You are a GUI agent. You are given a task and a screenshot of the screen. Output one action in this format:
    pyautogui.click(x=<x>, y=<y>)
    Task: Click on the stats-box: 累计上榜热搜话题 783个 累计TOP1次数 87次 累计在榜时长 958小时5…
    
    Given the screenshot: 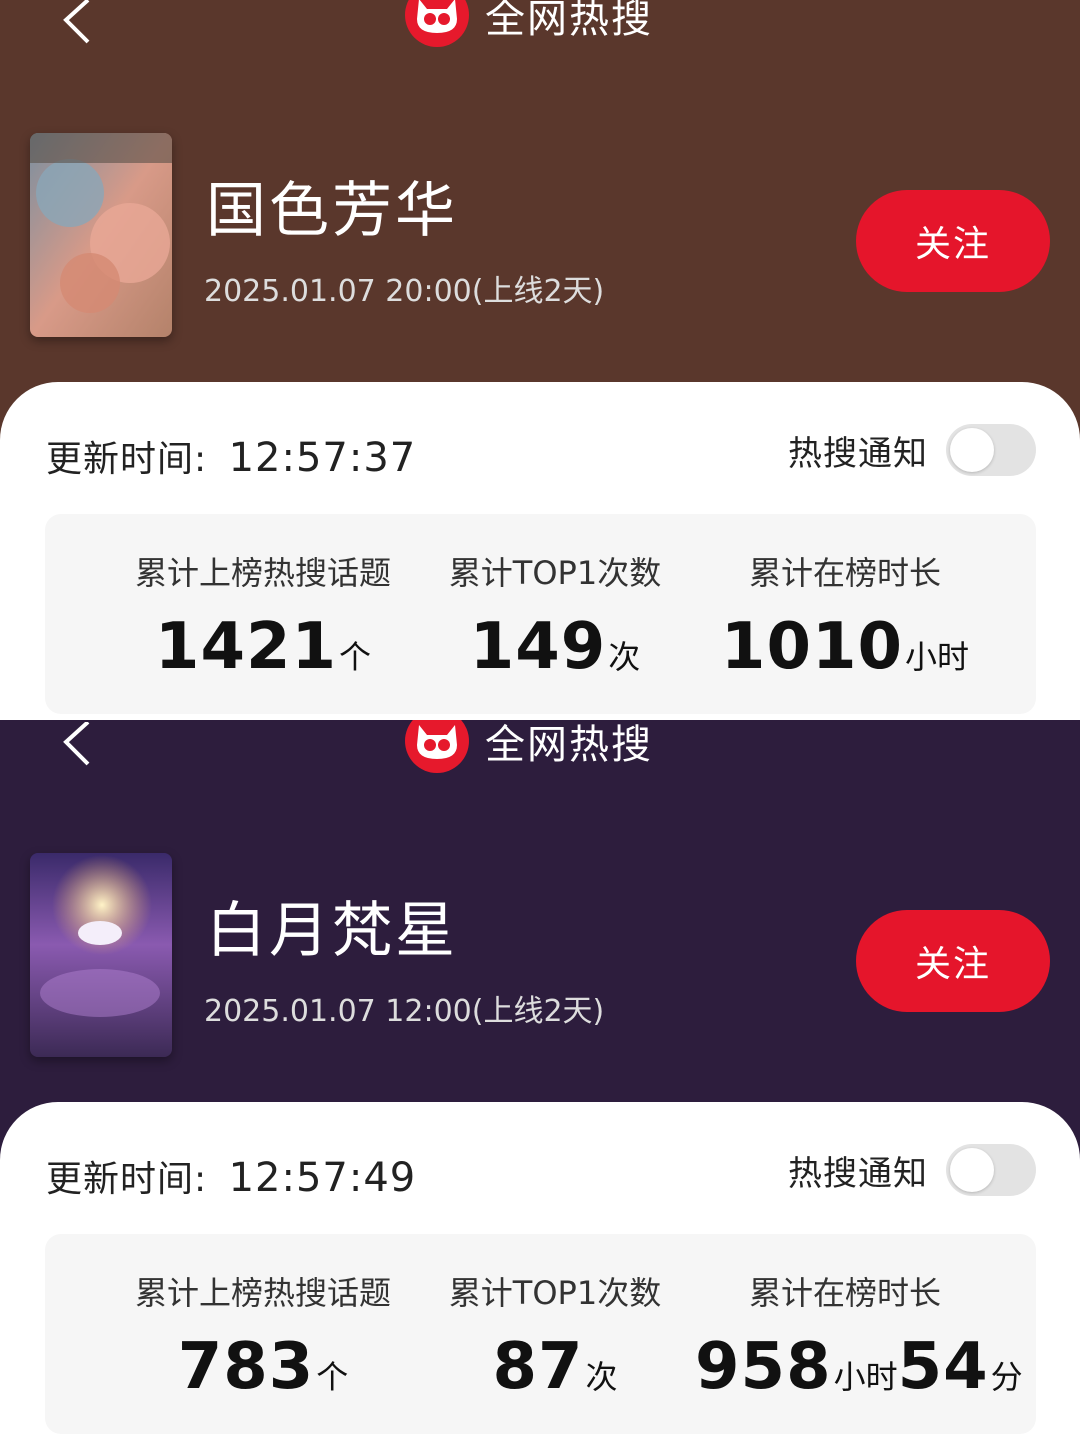 What is the action you would take?
    pyautogui.click(x=540, y=1334)
    